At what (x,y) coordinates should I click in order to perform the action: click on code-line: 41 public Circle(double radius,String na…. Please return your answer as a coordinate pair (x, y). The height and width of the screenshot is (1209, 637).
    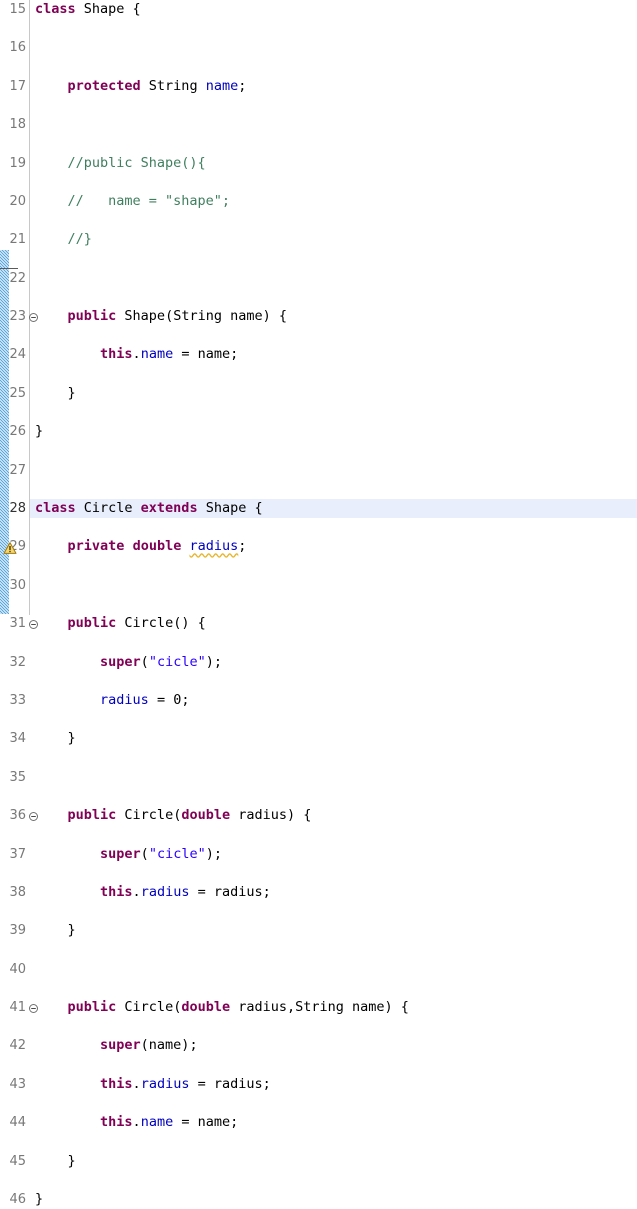
    Looking at the image, I should click on (318, 1007).